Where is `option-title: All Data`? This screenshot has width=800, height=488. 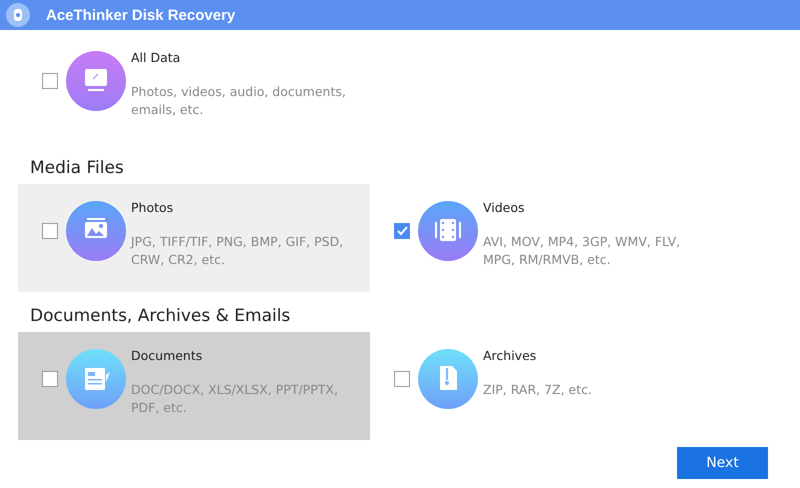 option-title: All Data is located at coordinates (156, 58).